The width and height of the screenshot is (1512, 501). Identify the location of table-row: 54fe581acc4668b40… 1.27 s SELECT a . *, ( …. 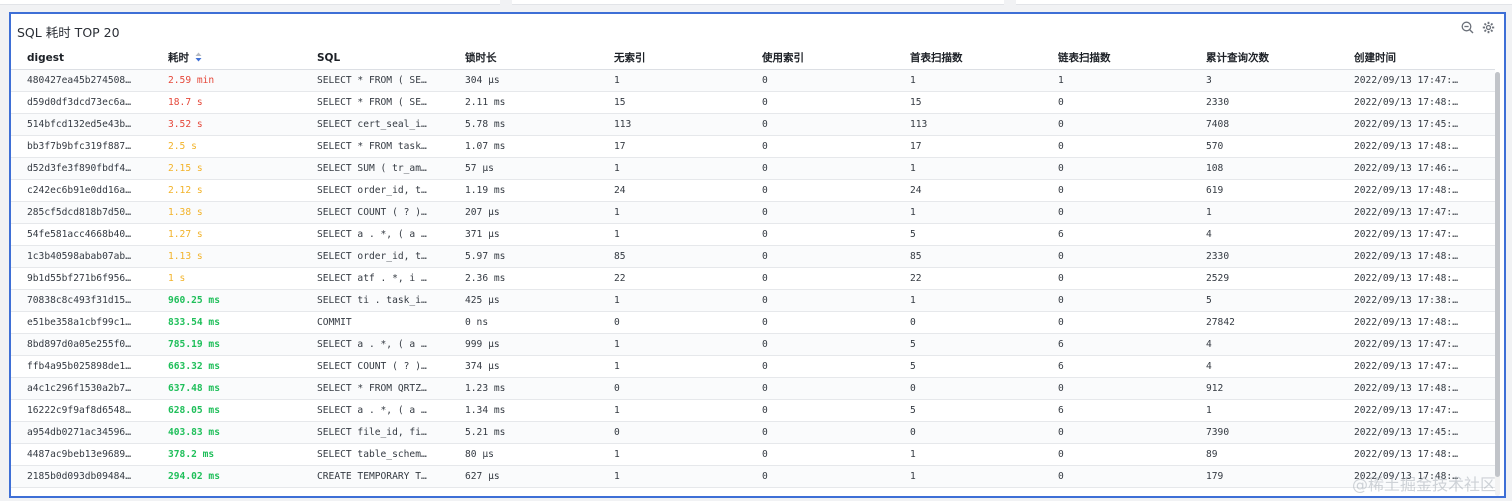
(753, 234).